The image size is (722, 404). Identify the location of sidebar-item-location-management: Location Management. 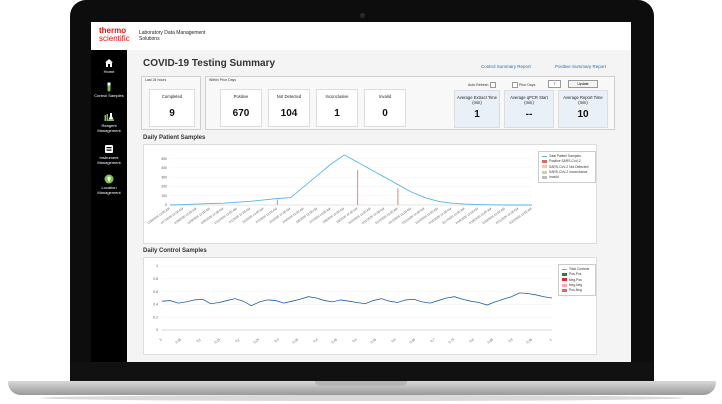
(109, 184).